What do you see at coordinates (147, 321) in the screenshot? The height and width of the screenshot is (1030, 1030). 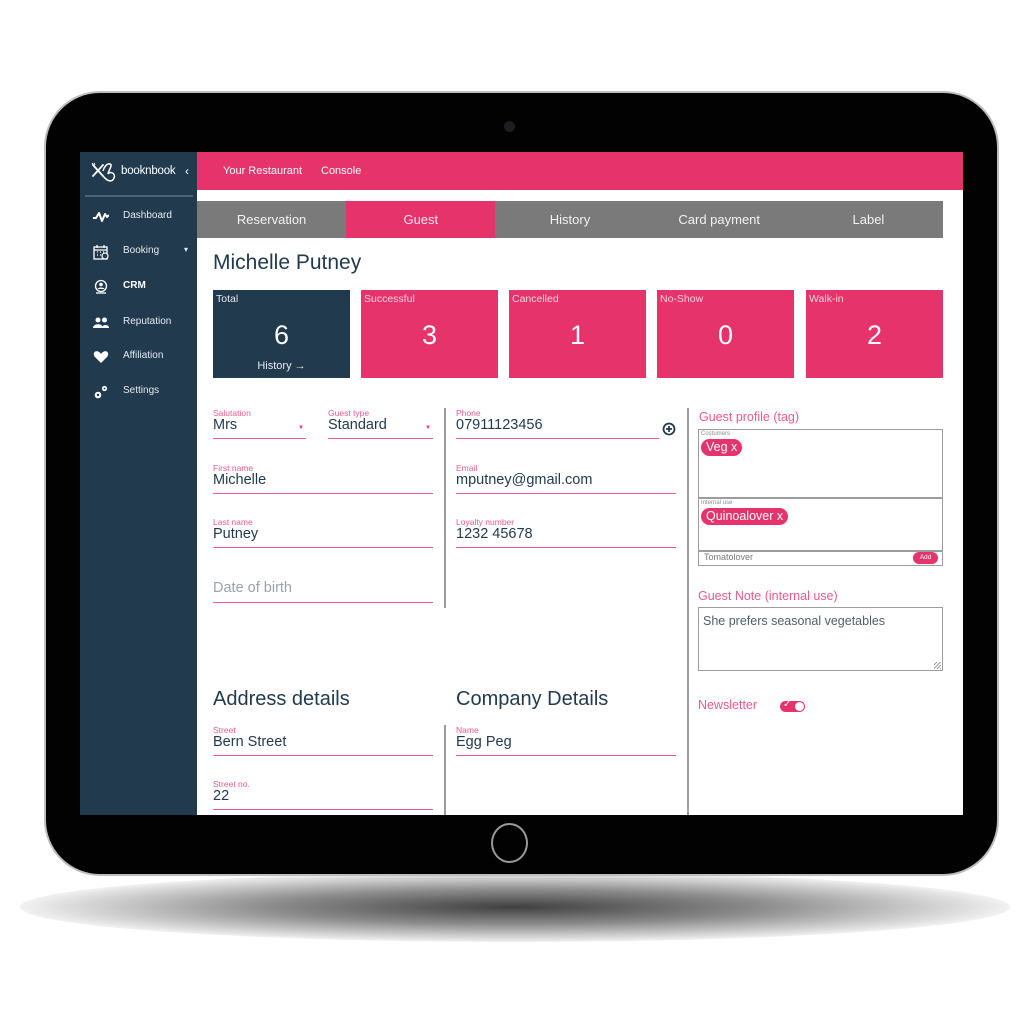 I see `sidebar-item-label: Reputation` at bounding box center [147, 321].